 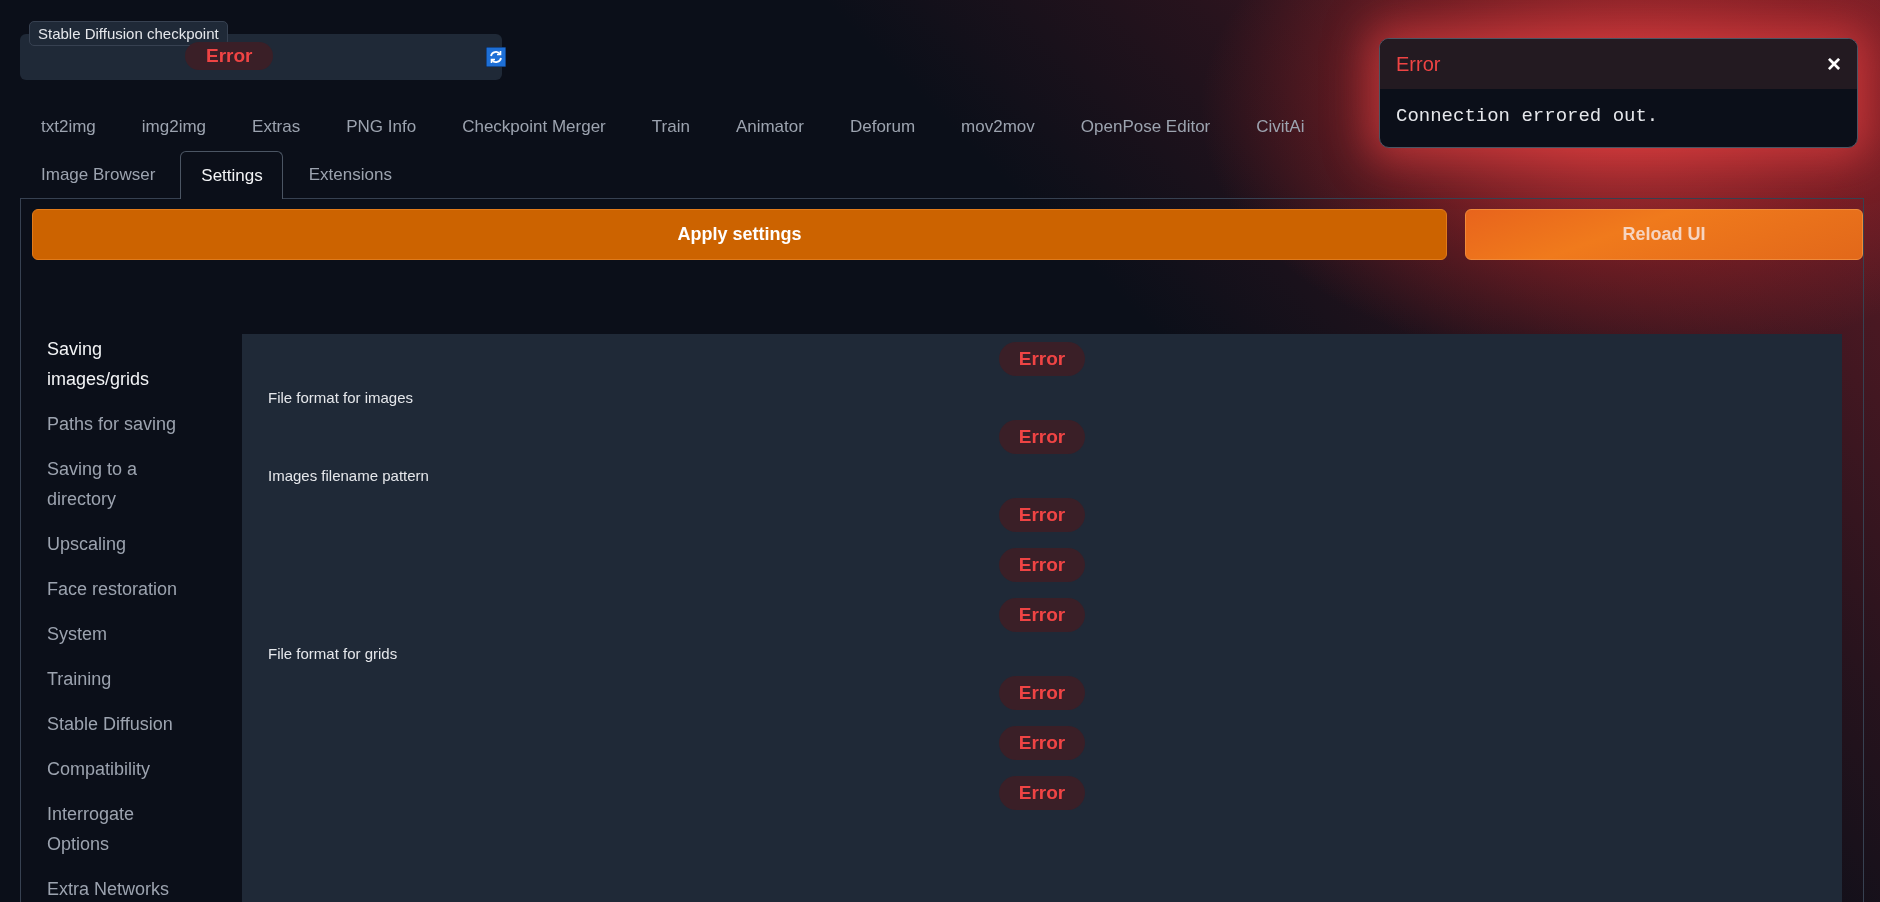 What do you see at coordinates (122, 424) in the screenshot?
I see `sidebar-item: Paths for saving` at bounding box center [122, 424].